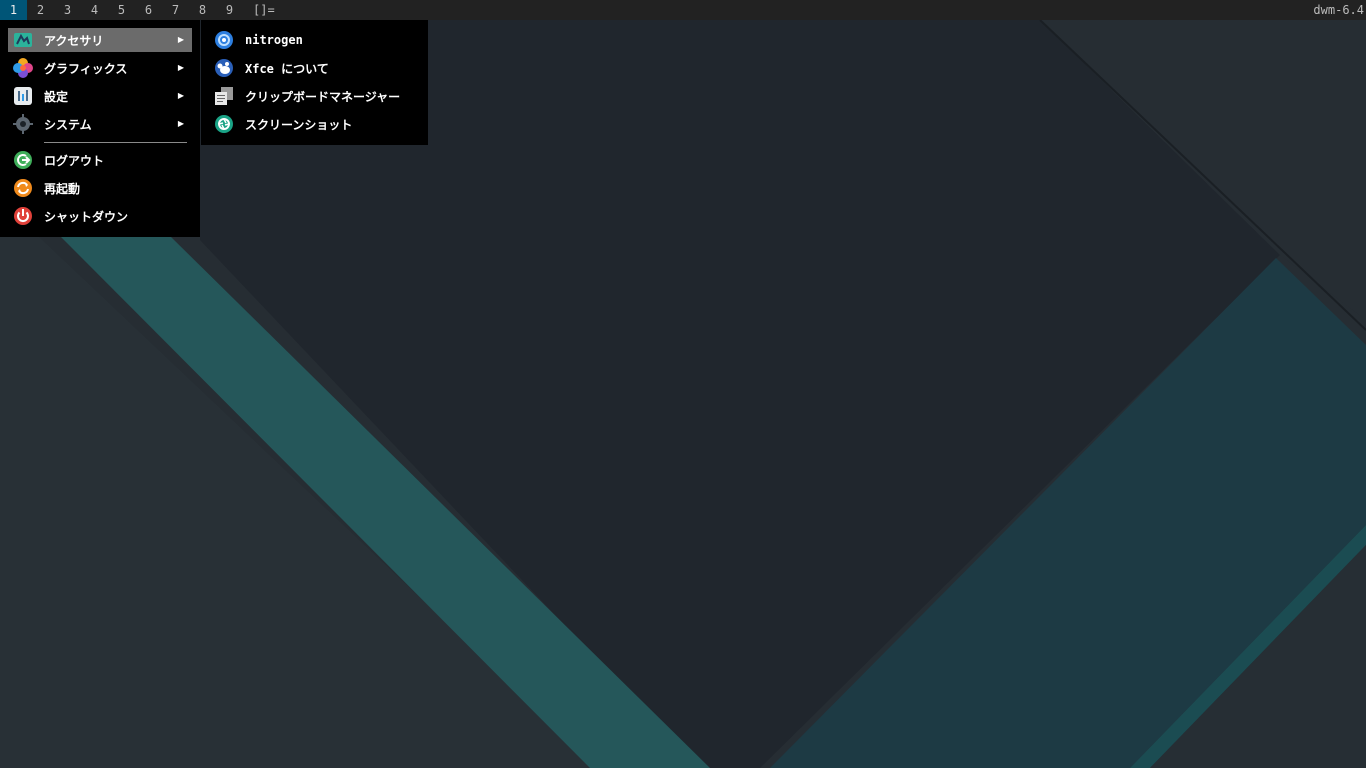 This screenshot has width=1366, height=768. Describe the element at coordinates (202, 10) in the screenshot. I see `workspace-tag-8: 8` at that location.